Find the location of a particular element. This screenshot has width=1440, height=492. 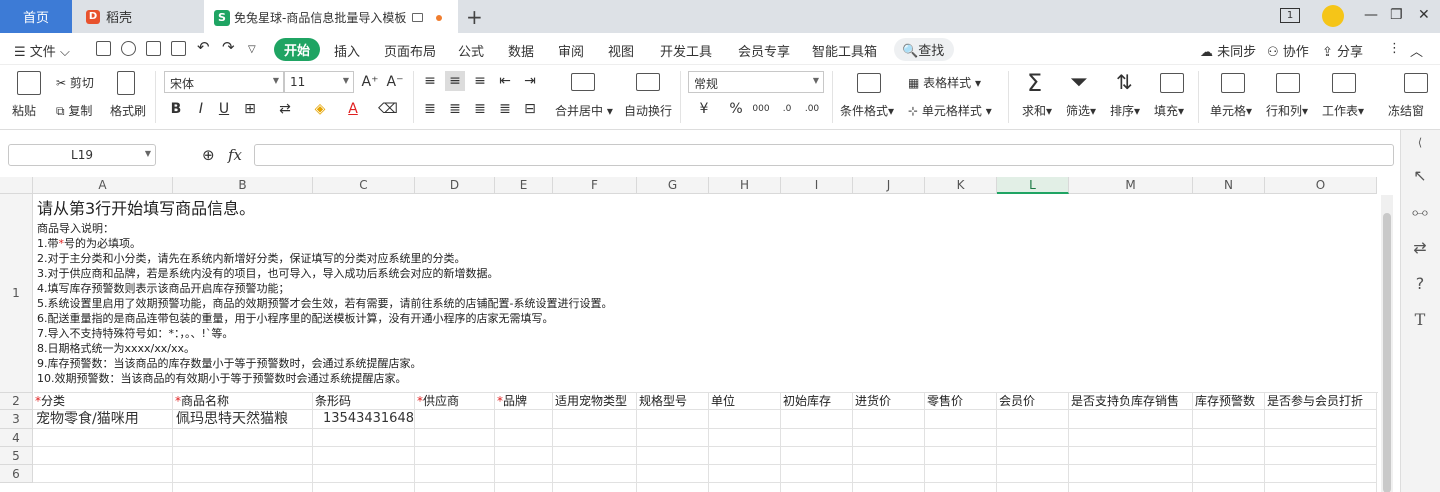

cell-O4 is located at coordinates (1321, 438).